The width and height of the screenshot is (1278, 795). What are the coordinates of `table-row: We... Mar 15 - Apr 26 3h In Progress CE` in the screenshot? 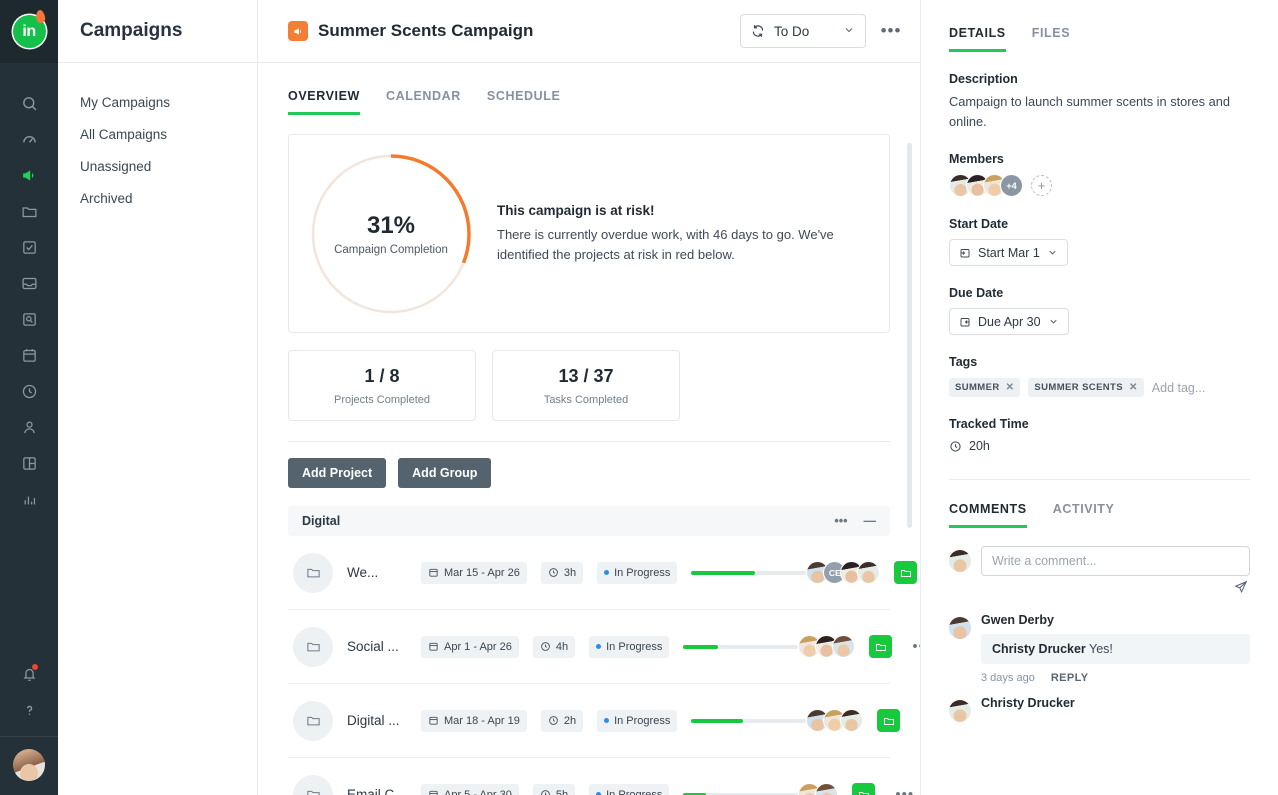 It's located at (603, 573).